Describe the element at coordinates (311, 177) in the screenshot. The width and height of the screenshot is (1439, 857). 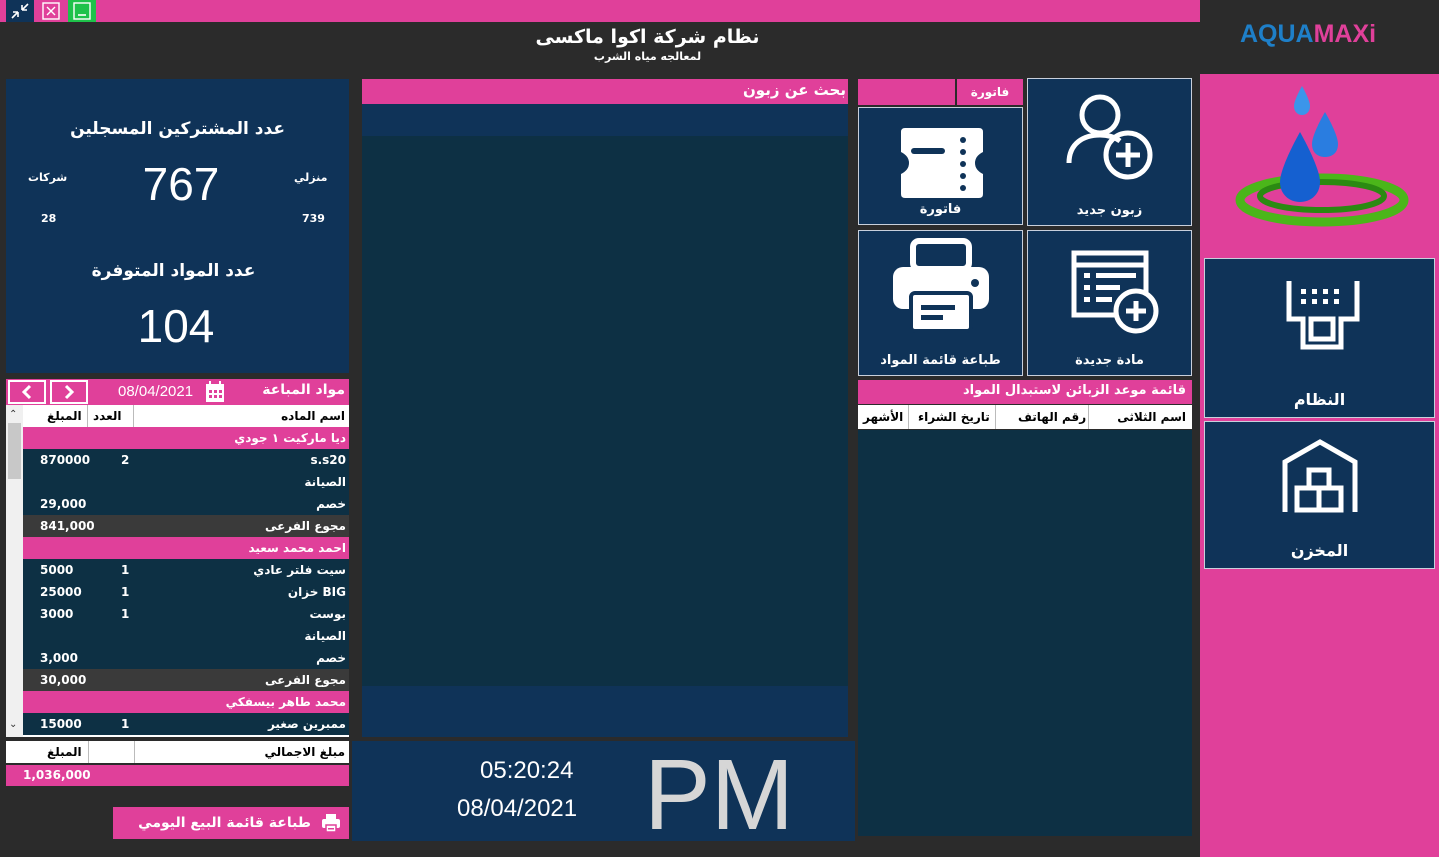
I see `home-label: منزلي` at that location.